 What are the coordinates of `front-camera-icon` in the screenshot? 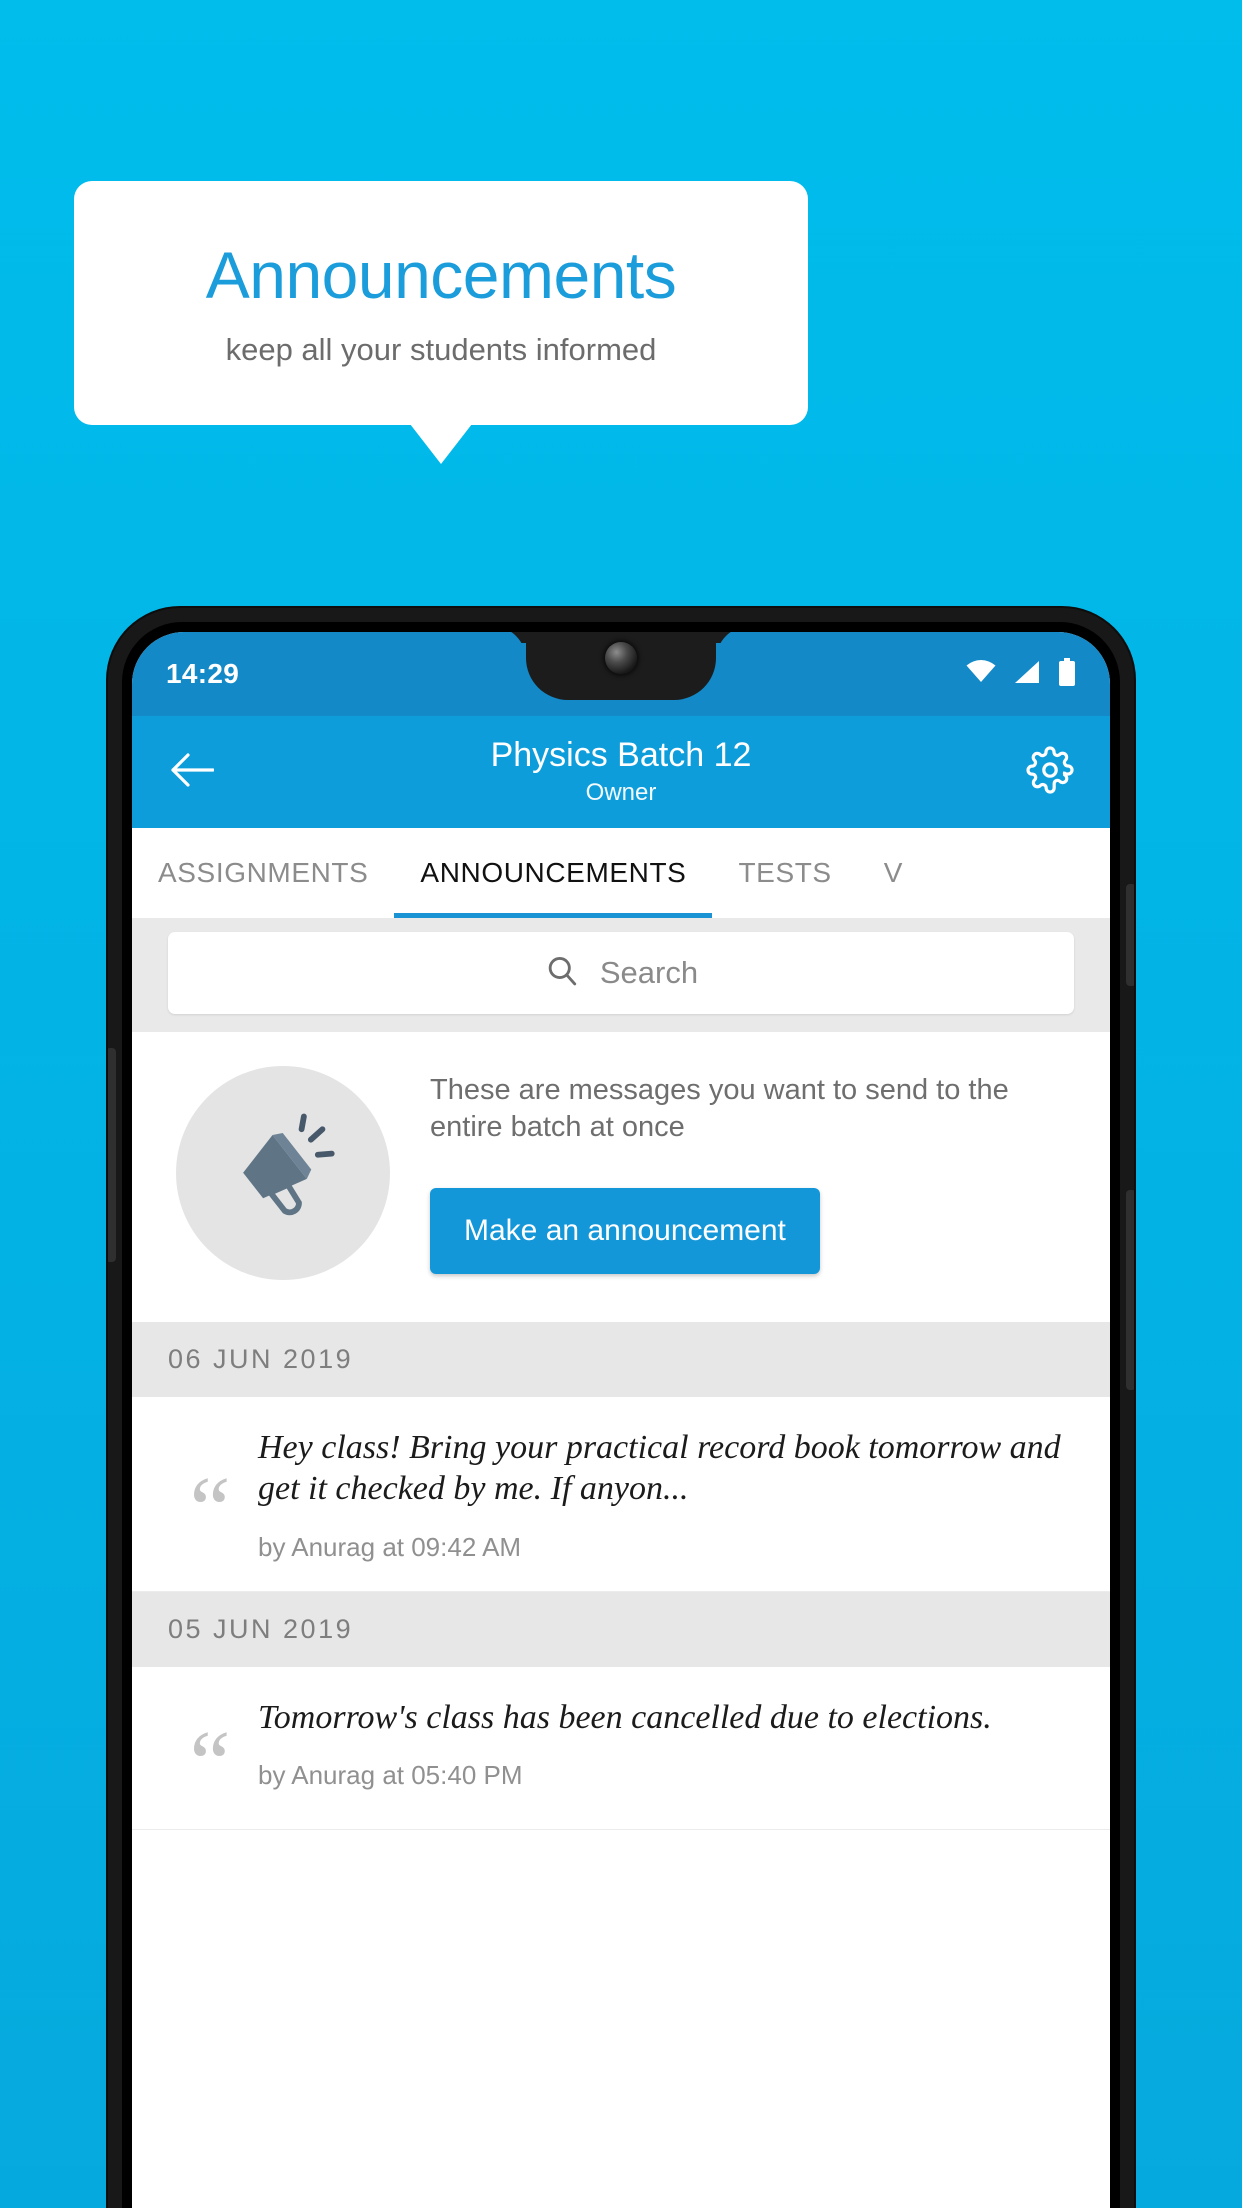 It's located at (621, 658).